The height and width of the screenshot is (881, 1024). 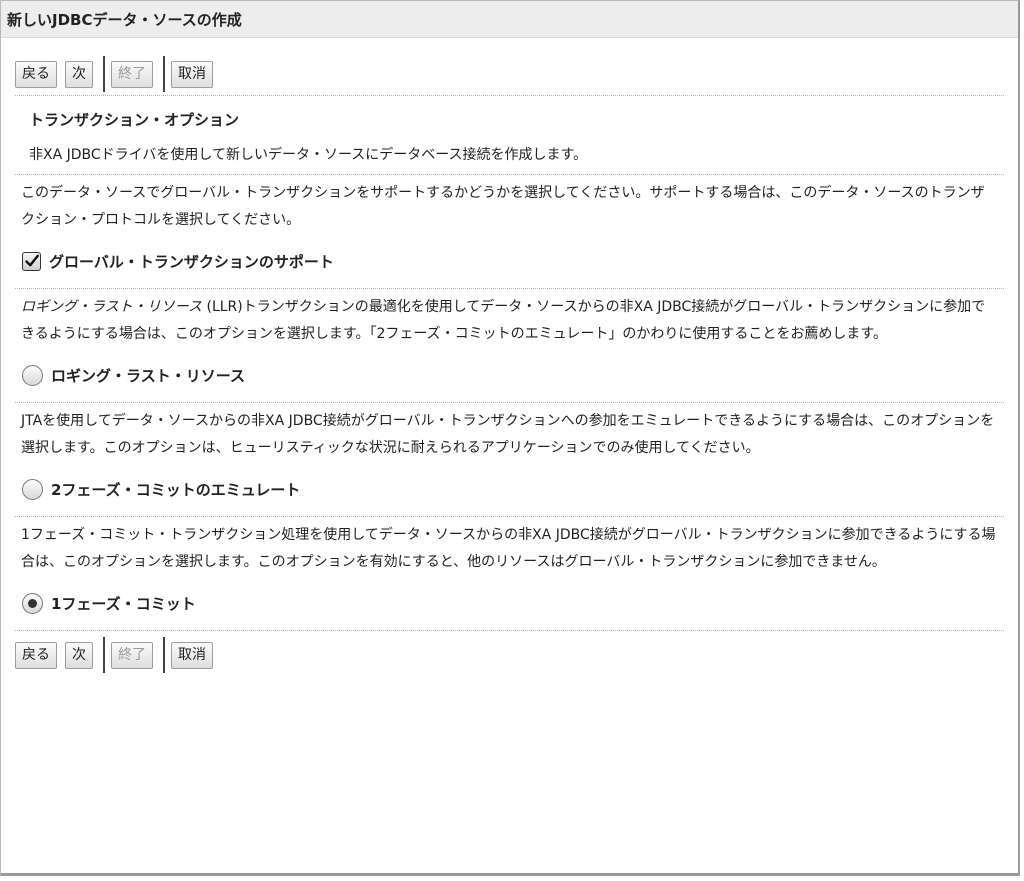 I want to click on emulate-radio, so click(x=32, y=489).